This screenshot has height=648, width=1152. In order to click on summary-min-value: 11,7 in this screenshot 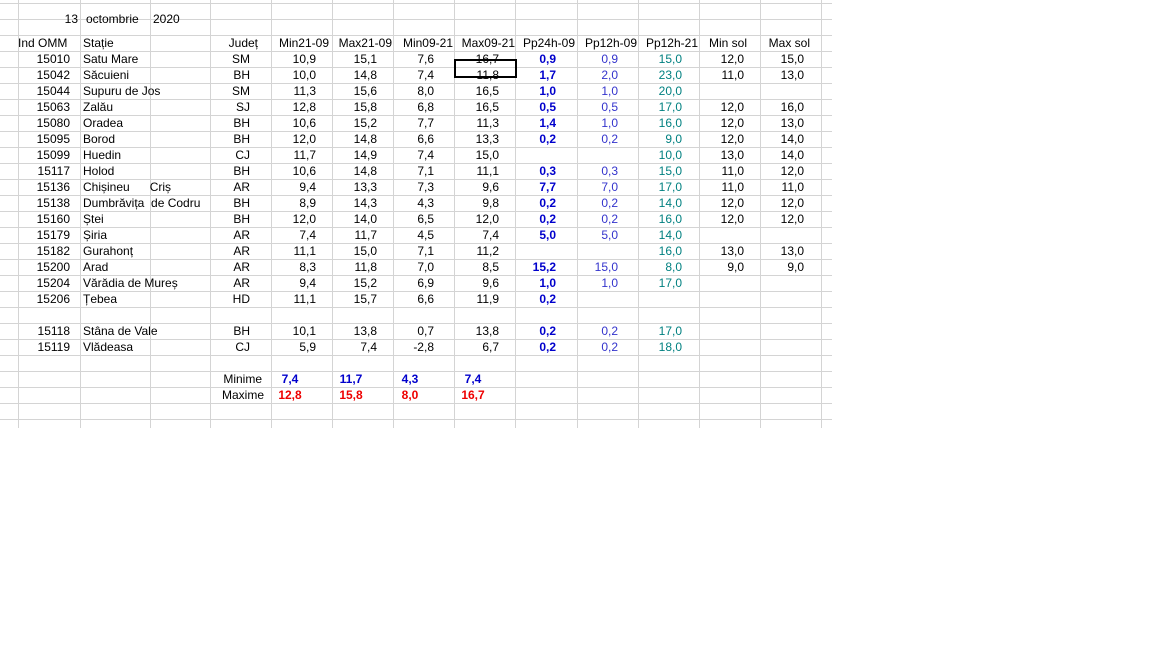, I will do `click(351, 379)`.